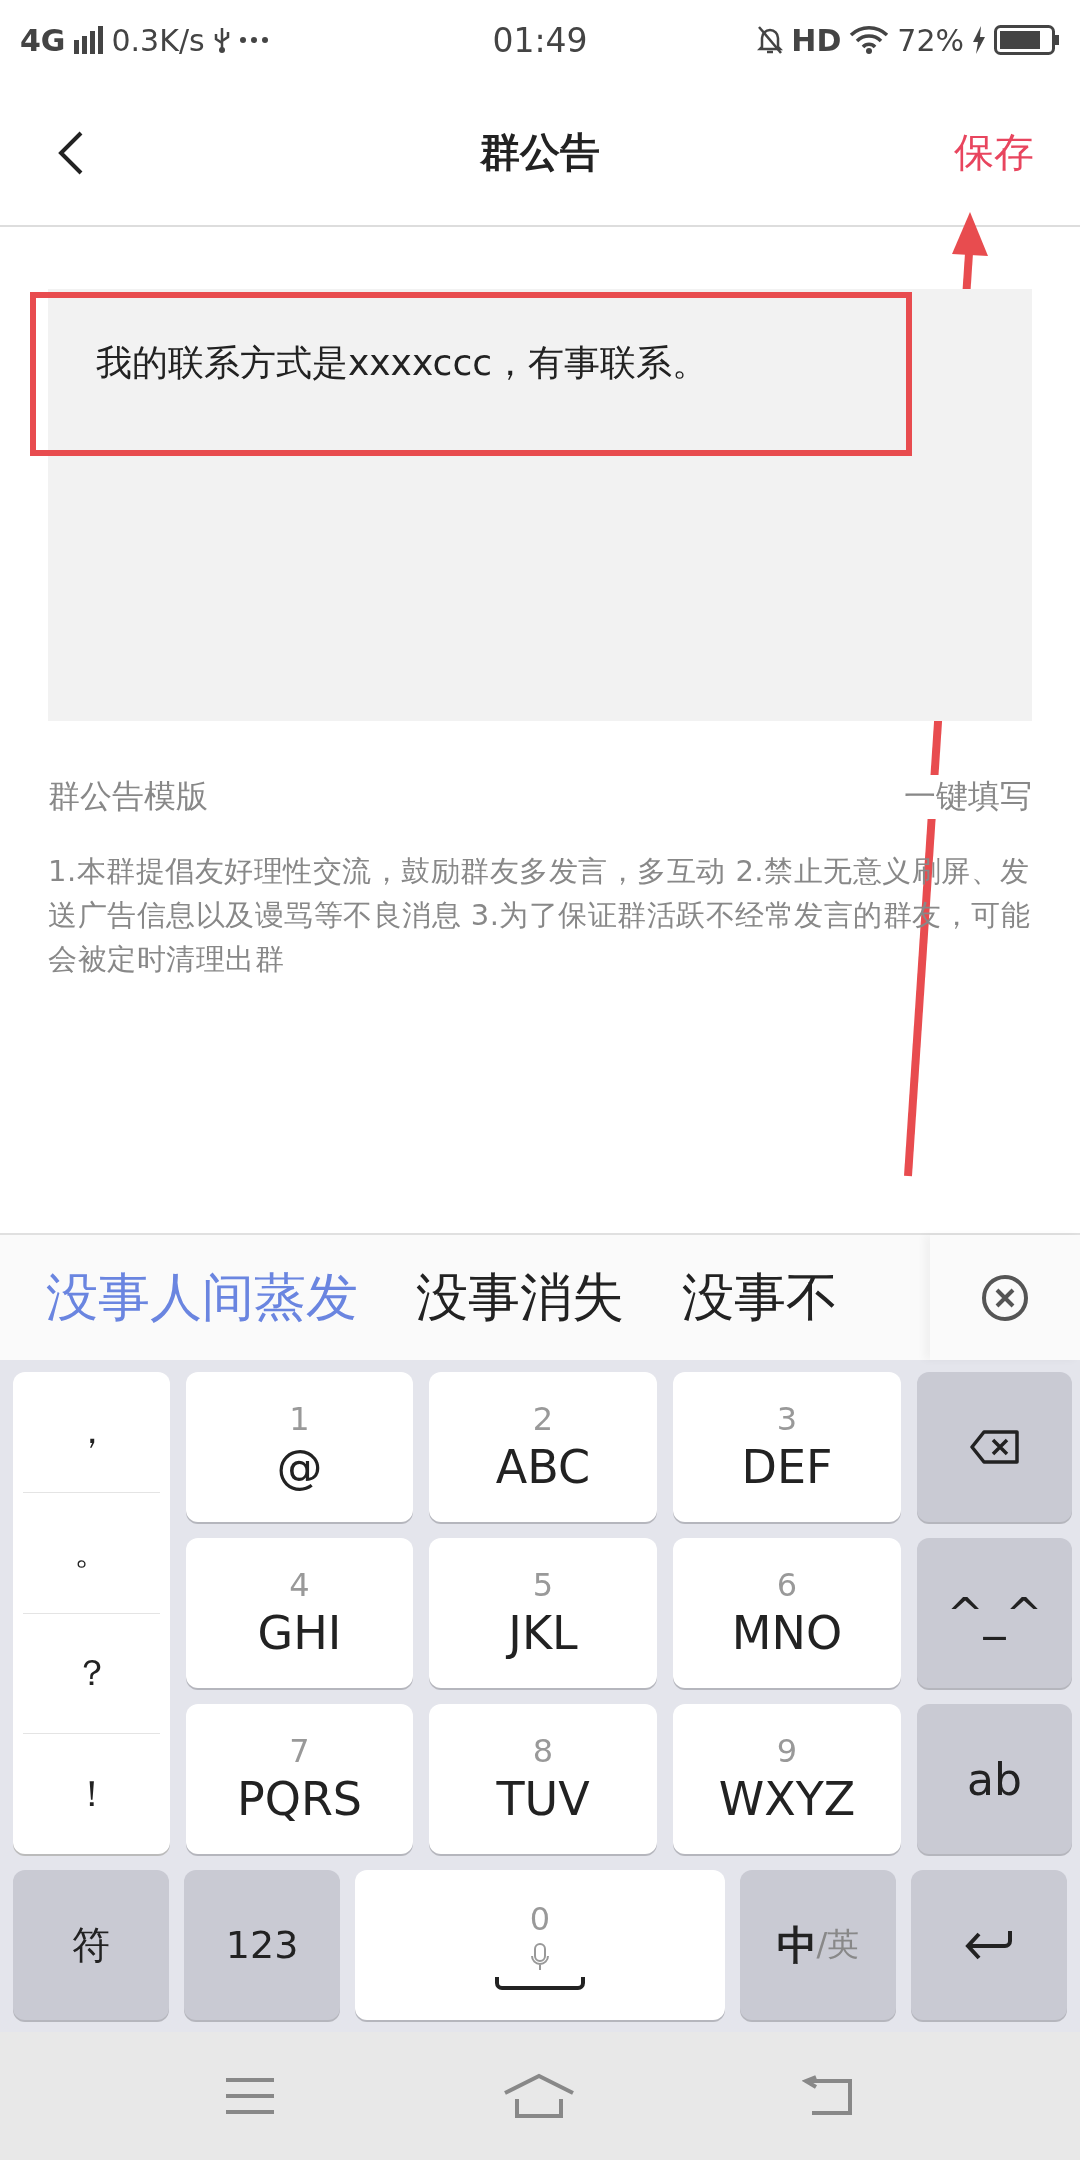 The height and width of the screenshot is (2160, 1080). What do you see at coordinates (299, 1613) in the screenshot?
I see `keyboard-key: 4 GHI` at bounding box center [299, 1613].